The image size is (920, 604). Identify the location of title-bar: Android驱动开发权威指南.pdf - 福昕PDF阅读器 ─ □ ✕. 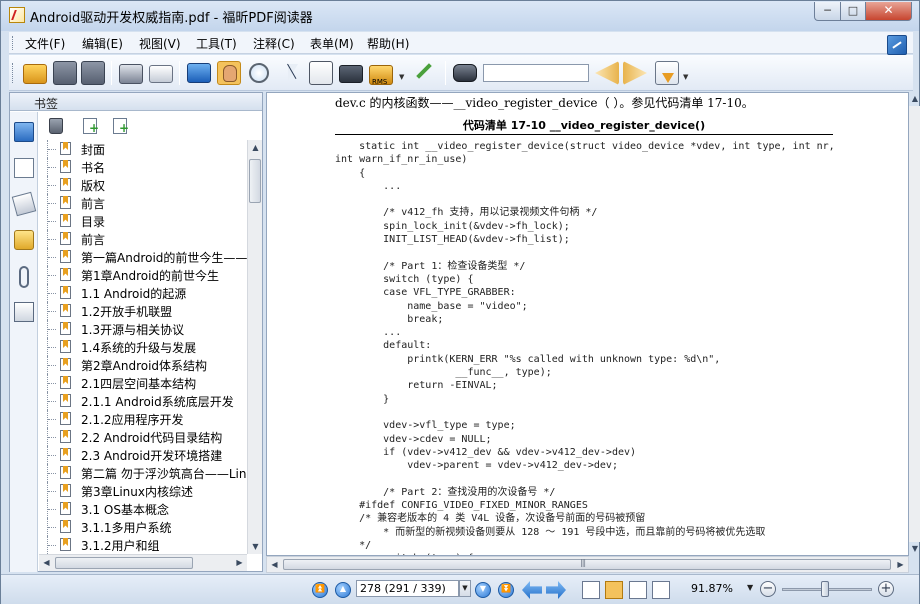
(460, 16).